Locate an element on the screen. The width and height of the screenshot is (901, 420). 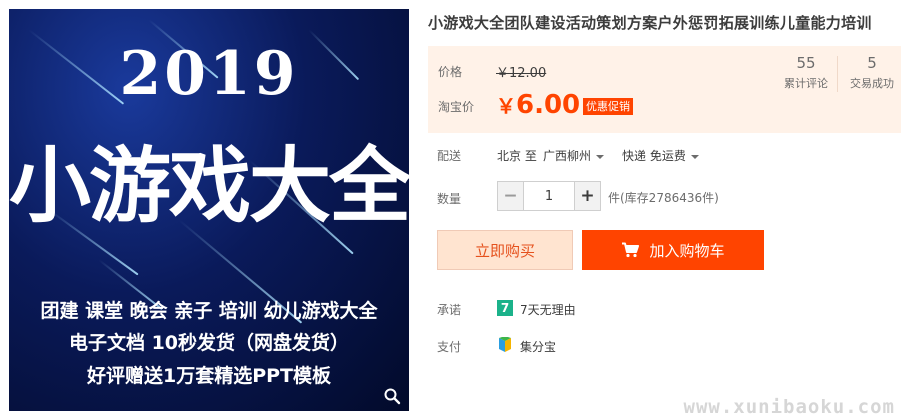
image-year: 2019 is located at coordinates (209, 74).